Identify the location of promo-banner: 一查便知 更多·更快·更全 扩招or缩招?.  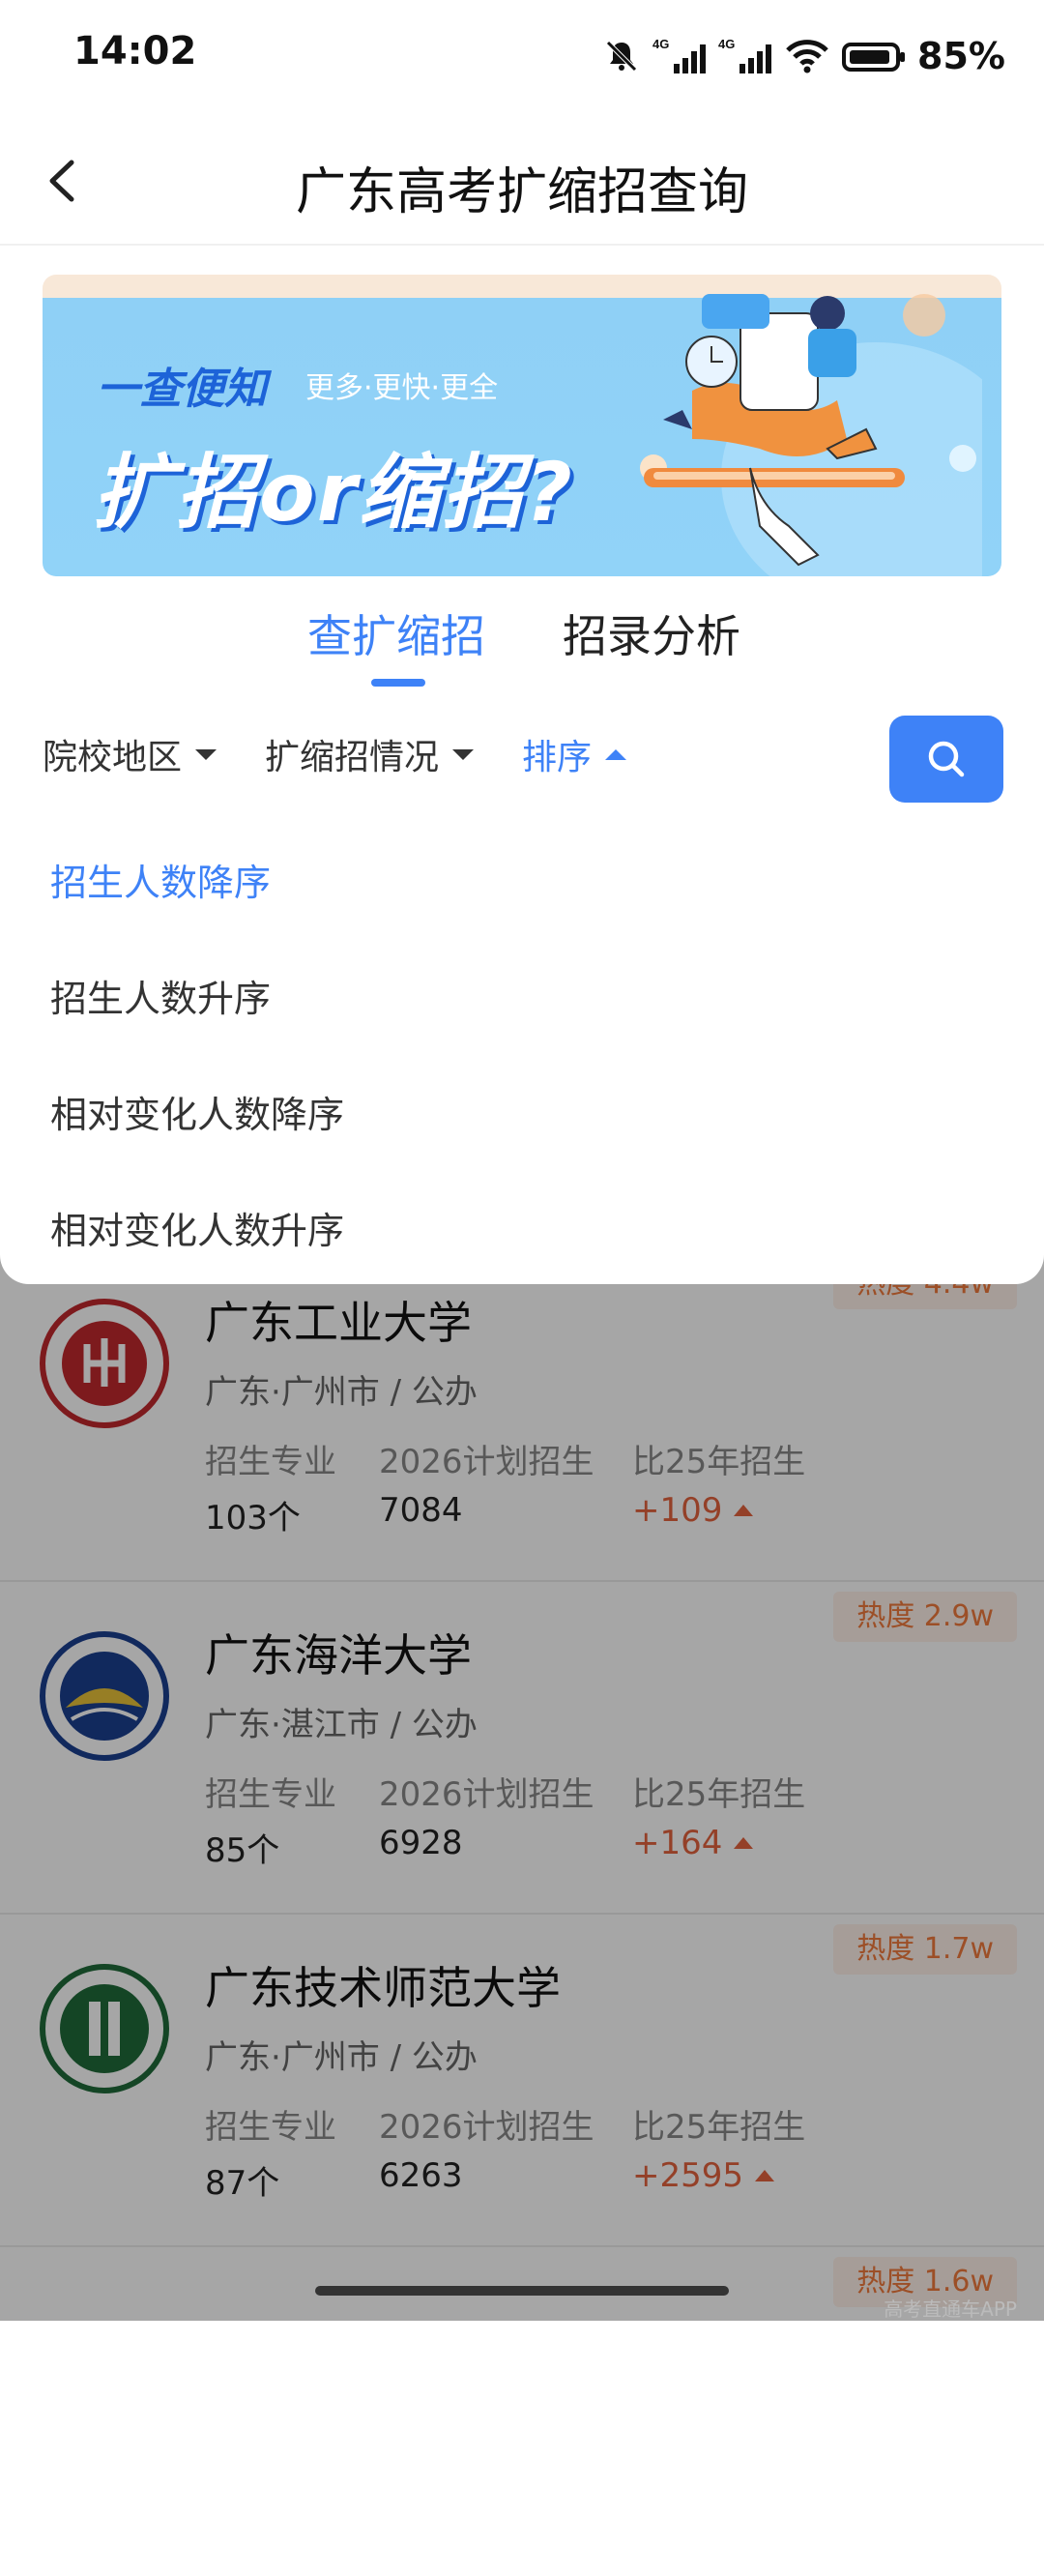
(522, 425).